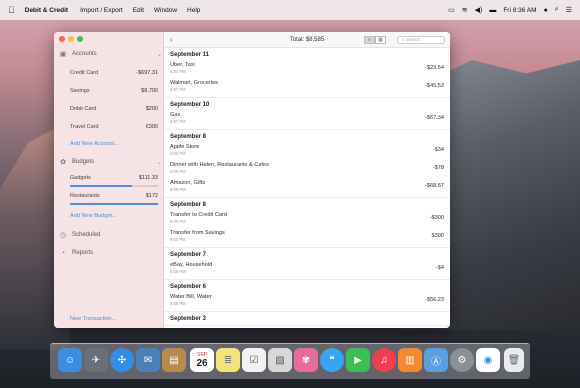  What do you see at coordinates (165, 10) in the screenshot?
I see `menu-window: Window` at bounding box center [165, 10].